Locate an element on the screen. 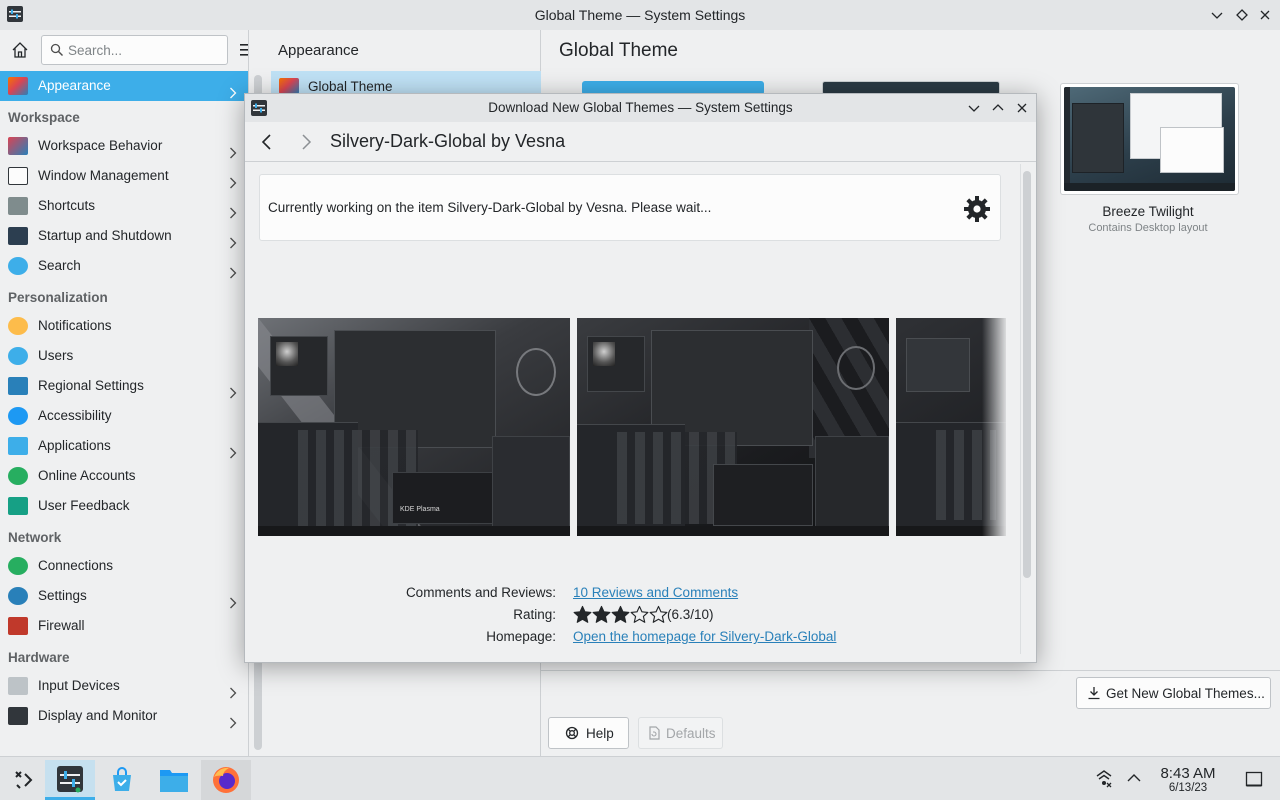  connections-icon is located at coordinates (18, 566).